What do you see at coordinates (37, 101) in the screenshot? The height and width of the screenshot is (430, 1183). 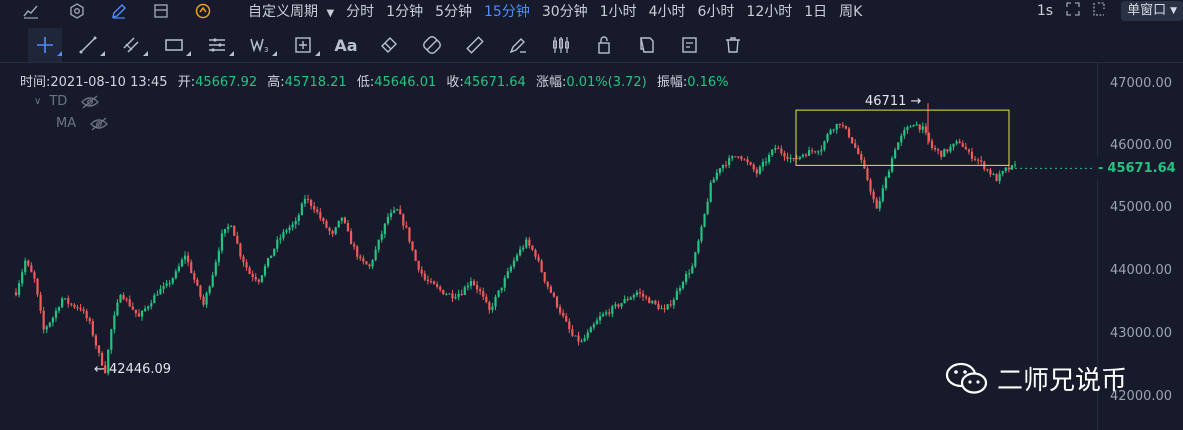 I see `collapse-chevron-icon: ∨` at bounding box center [37, 101].